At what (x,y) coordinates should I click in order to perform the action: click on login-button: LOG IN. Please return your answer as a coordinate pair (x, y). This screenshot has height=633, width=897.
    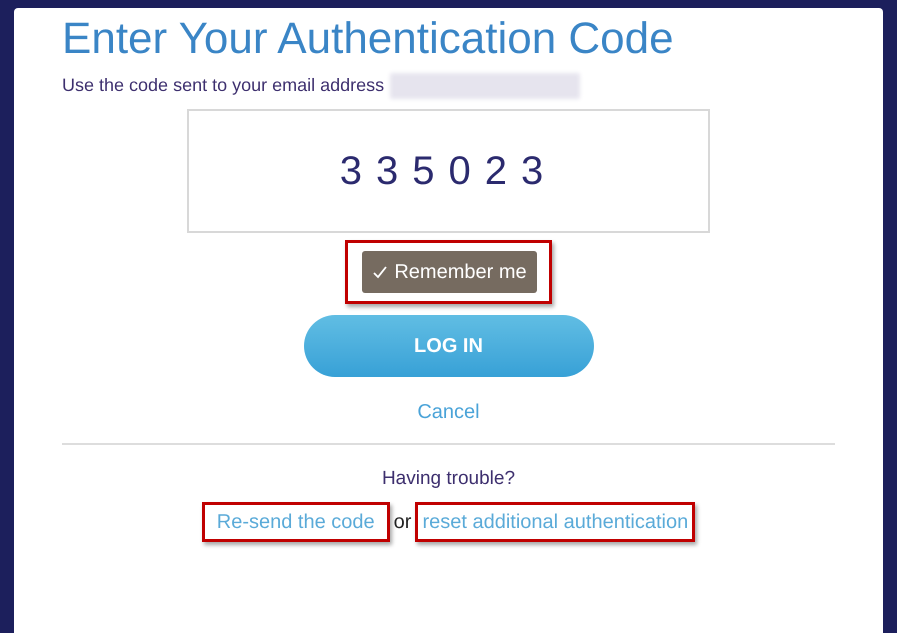
    Looking at the image, I should click on (449, 346).